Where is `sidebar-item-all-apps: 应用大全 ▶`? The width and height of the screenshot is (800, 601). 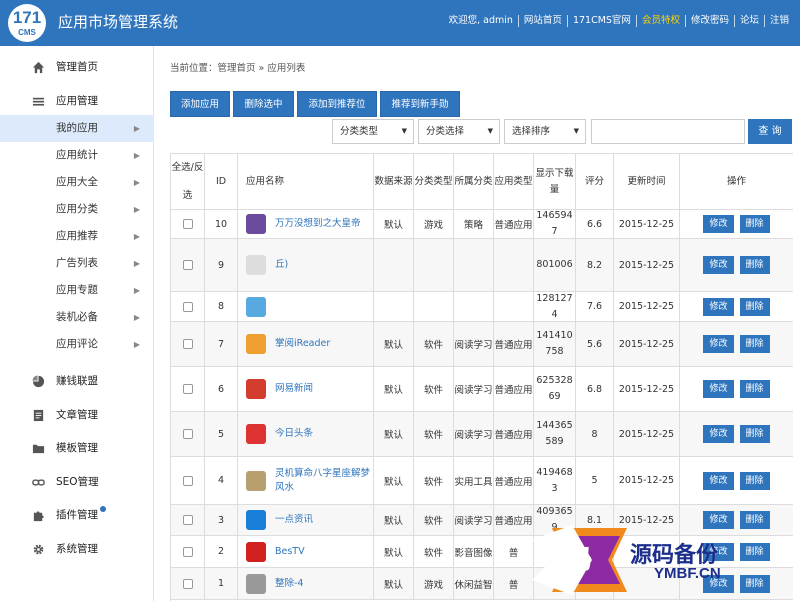 sidebar-item-all-apps: 应用大全 ▶ is located at coordinates (77, 182).